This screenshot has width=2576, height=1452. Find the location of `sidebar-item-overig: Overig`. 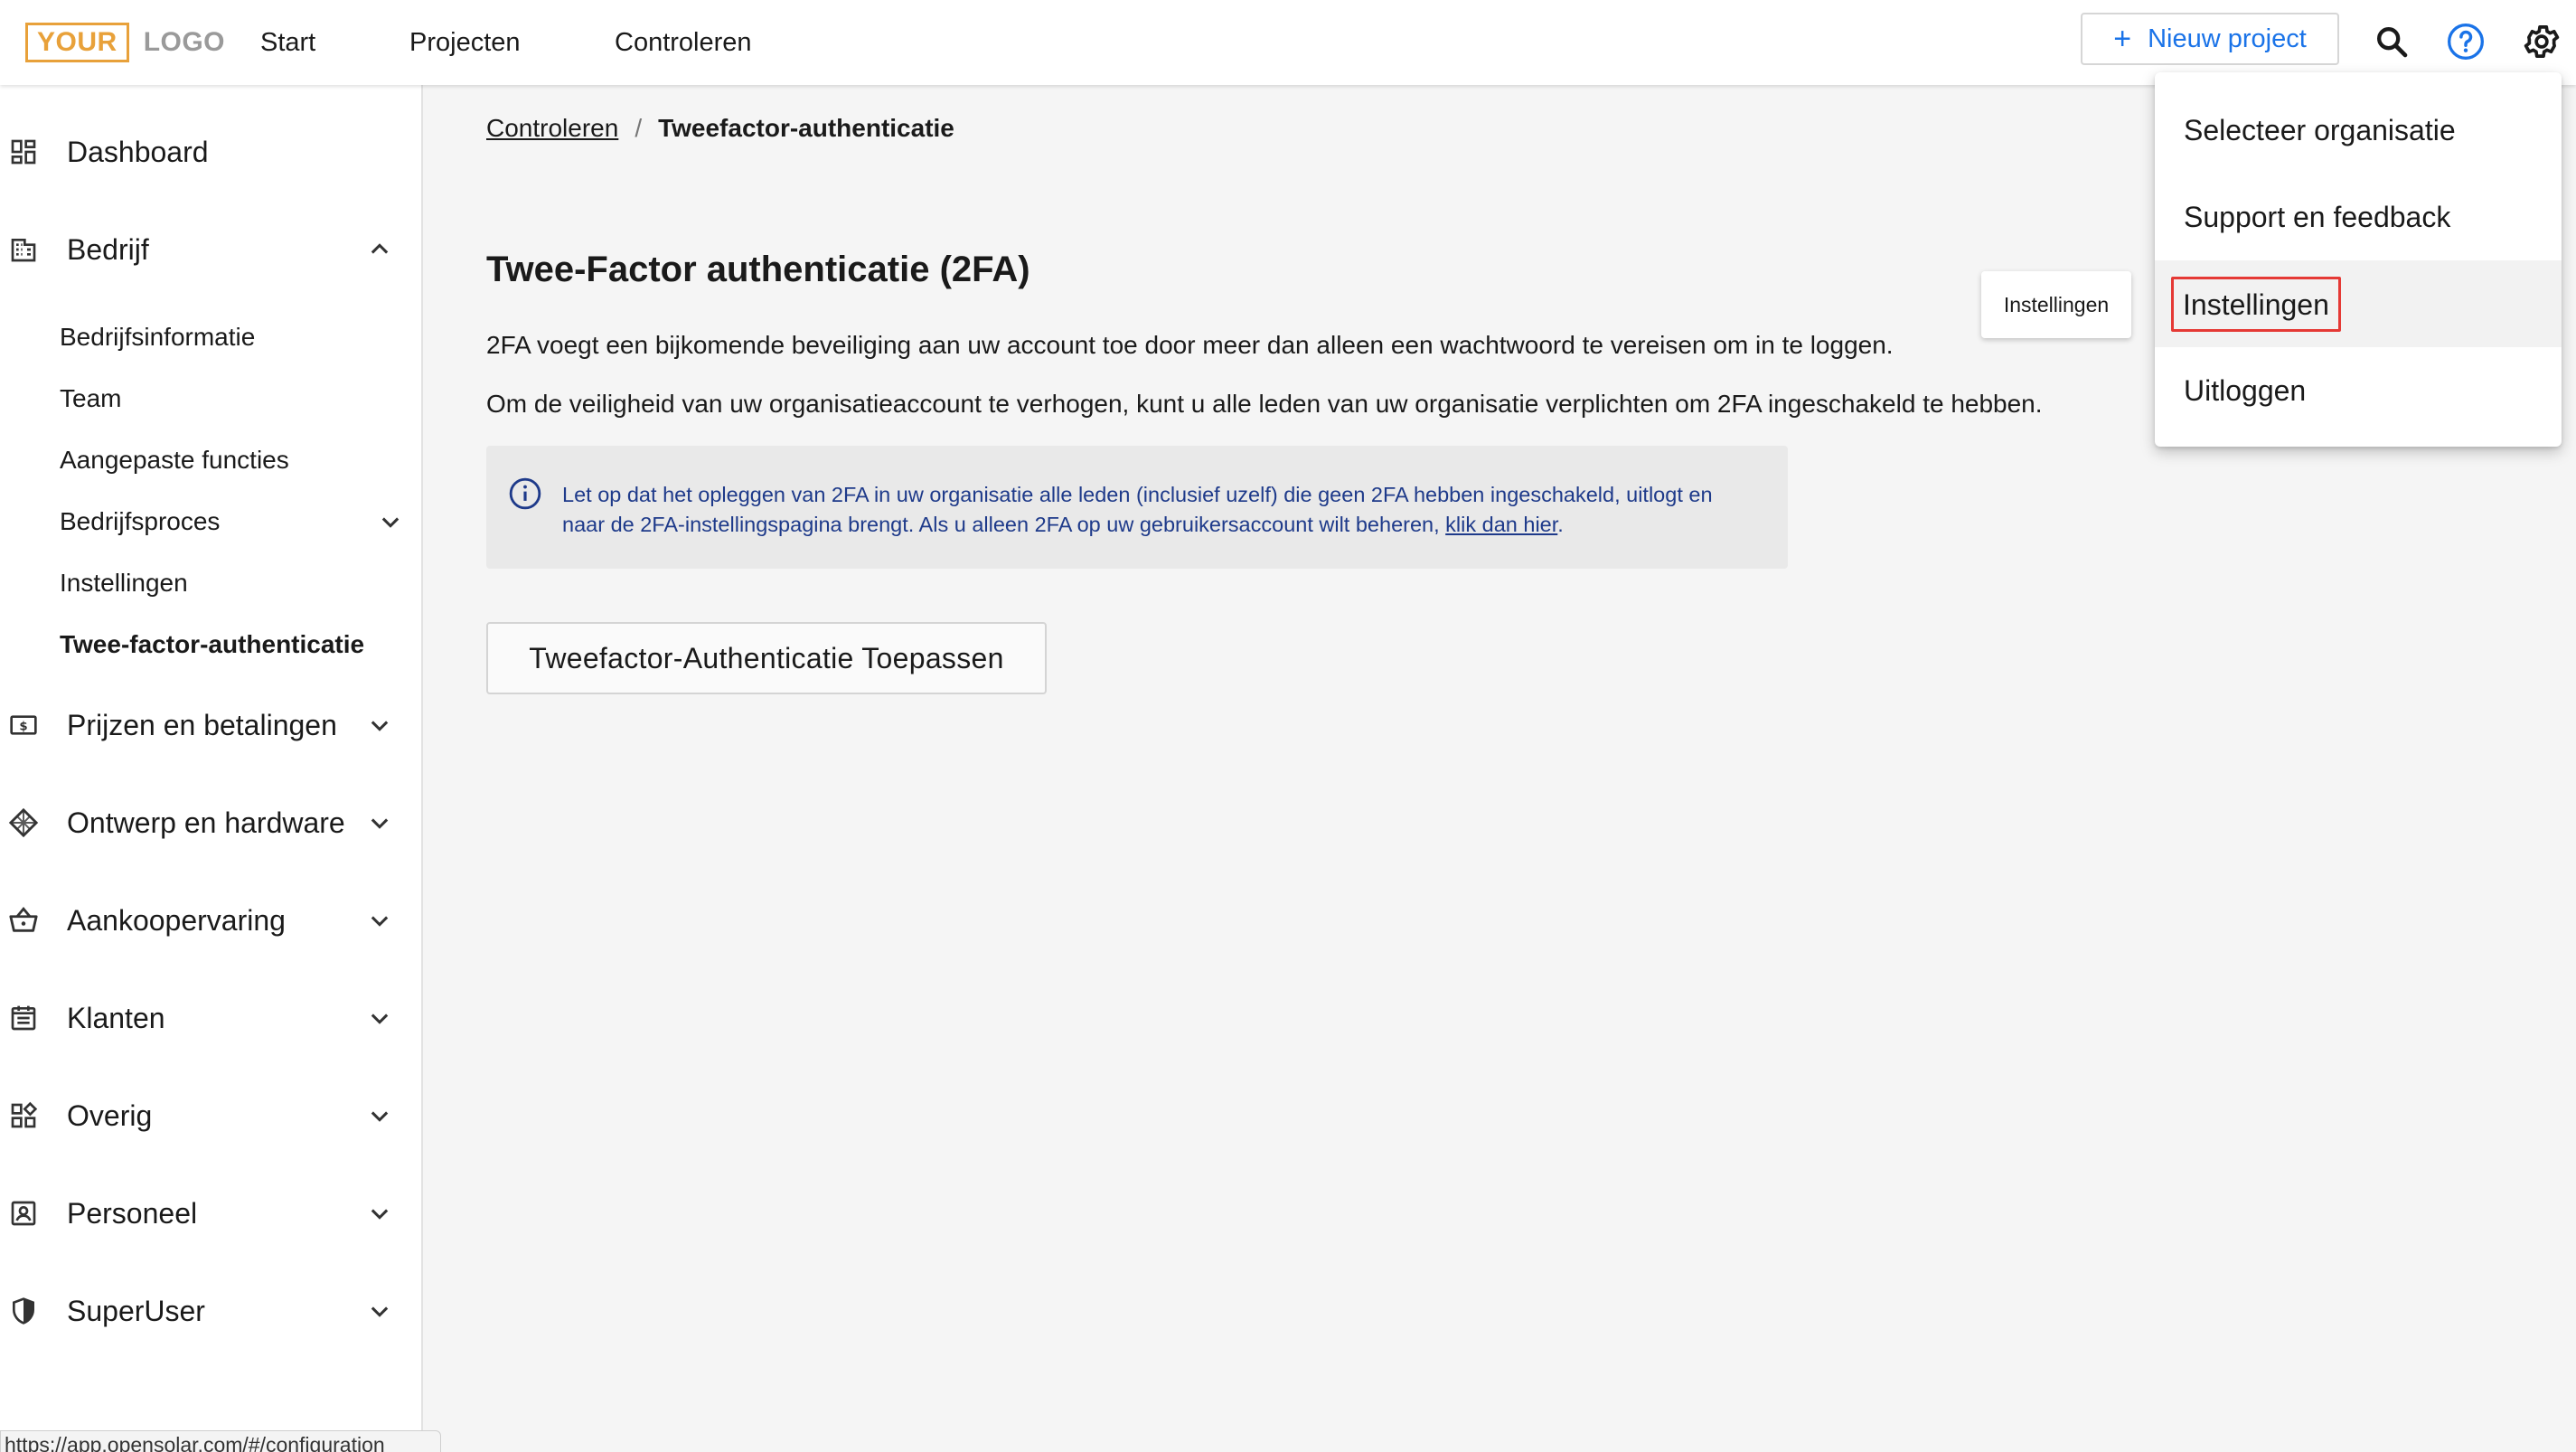

sidebar-item-overig: Overig is located at coordinates (211, 1116).